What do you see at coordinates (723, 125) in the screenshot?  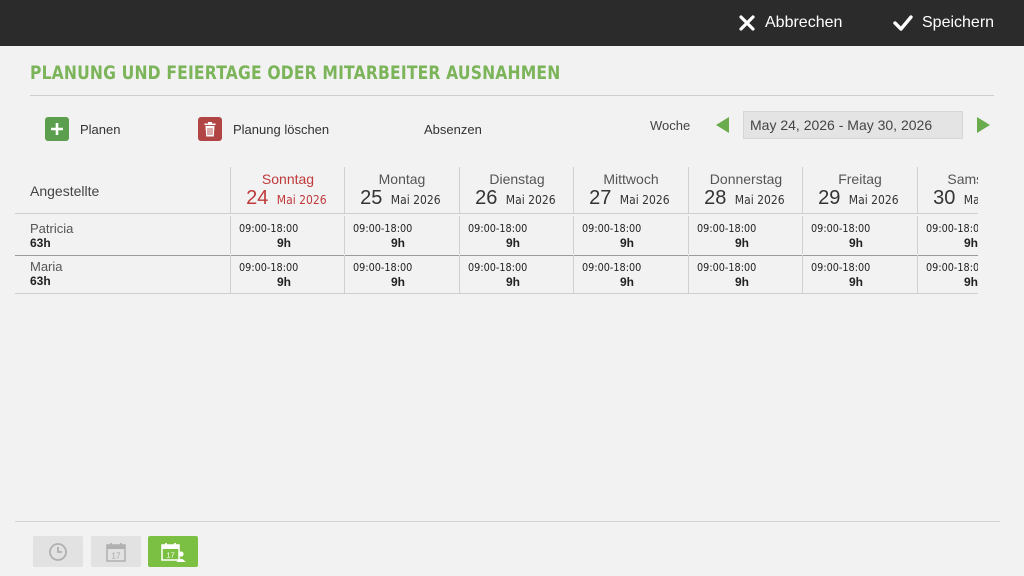 I see `previous-week-arrow-icon` at bounding box center [723, 125].